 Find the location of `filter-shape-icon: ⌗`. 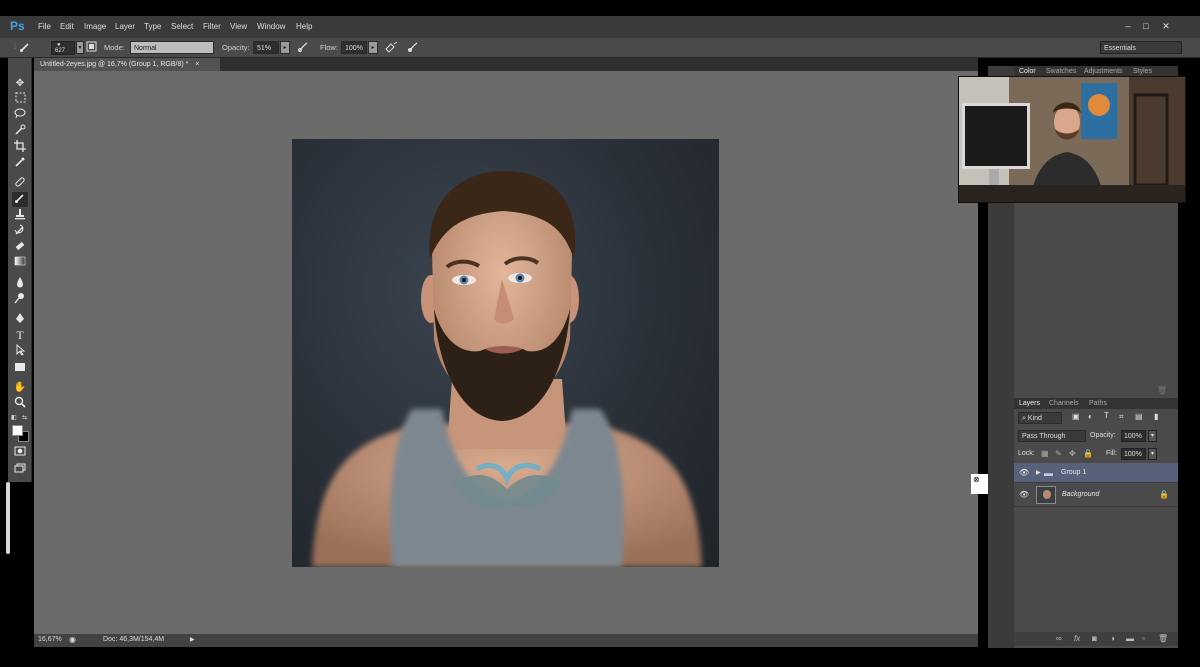

filter-shape-icon: ⌗ is located at coordinates (1121, 417).